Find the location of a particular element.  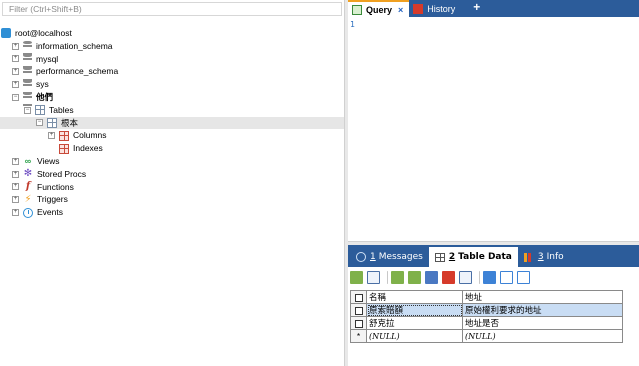

delete-icon is located at coordinates (448, 277).